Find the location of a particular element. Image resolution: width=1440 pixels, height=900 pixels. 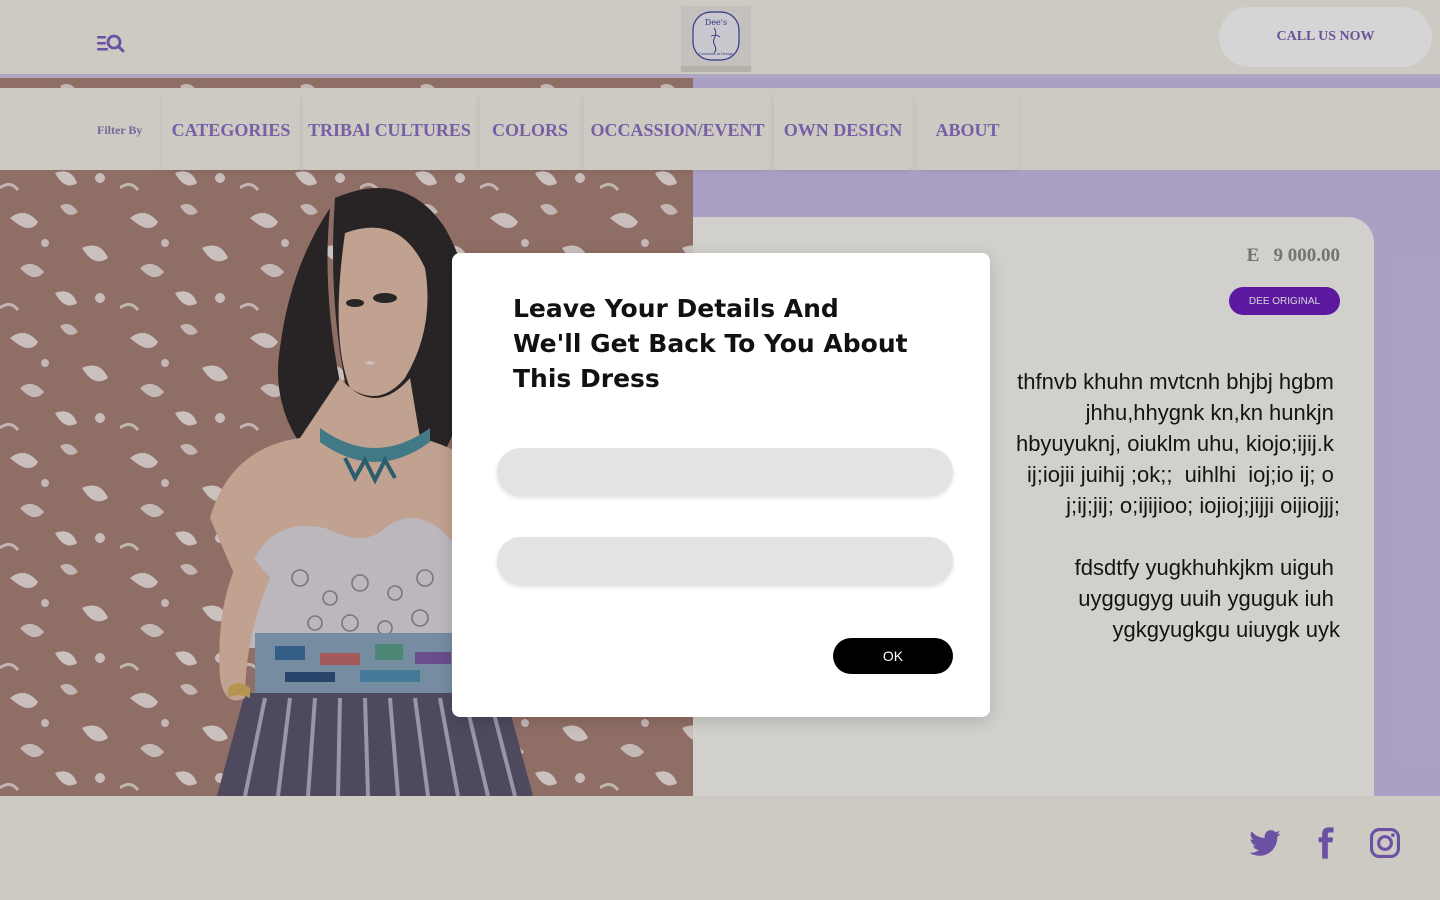

name-input is located at coordinates (725, 472).